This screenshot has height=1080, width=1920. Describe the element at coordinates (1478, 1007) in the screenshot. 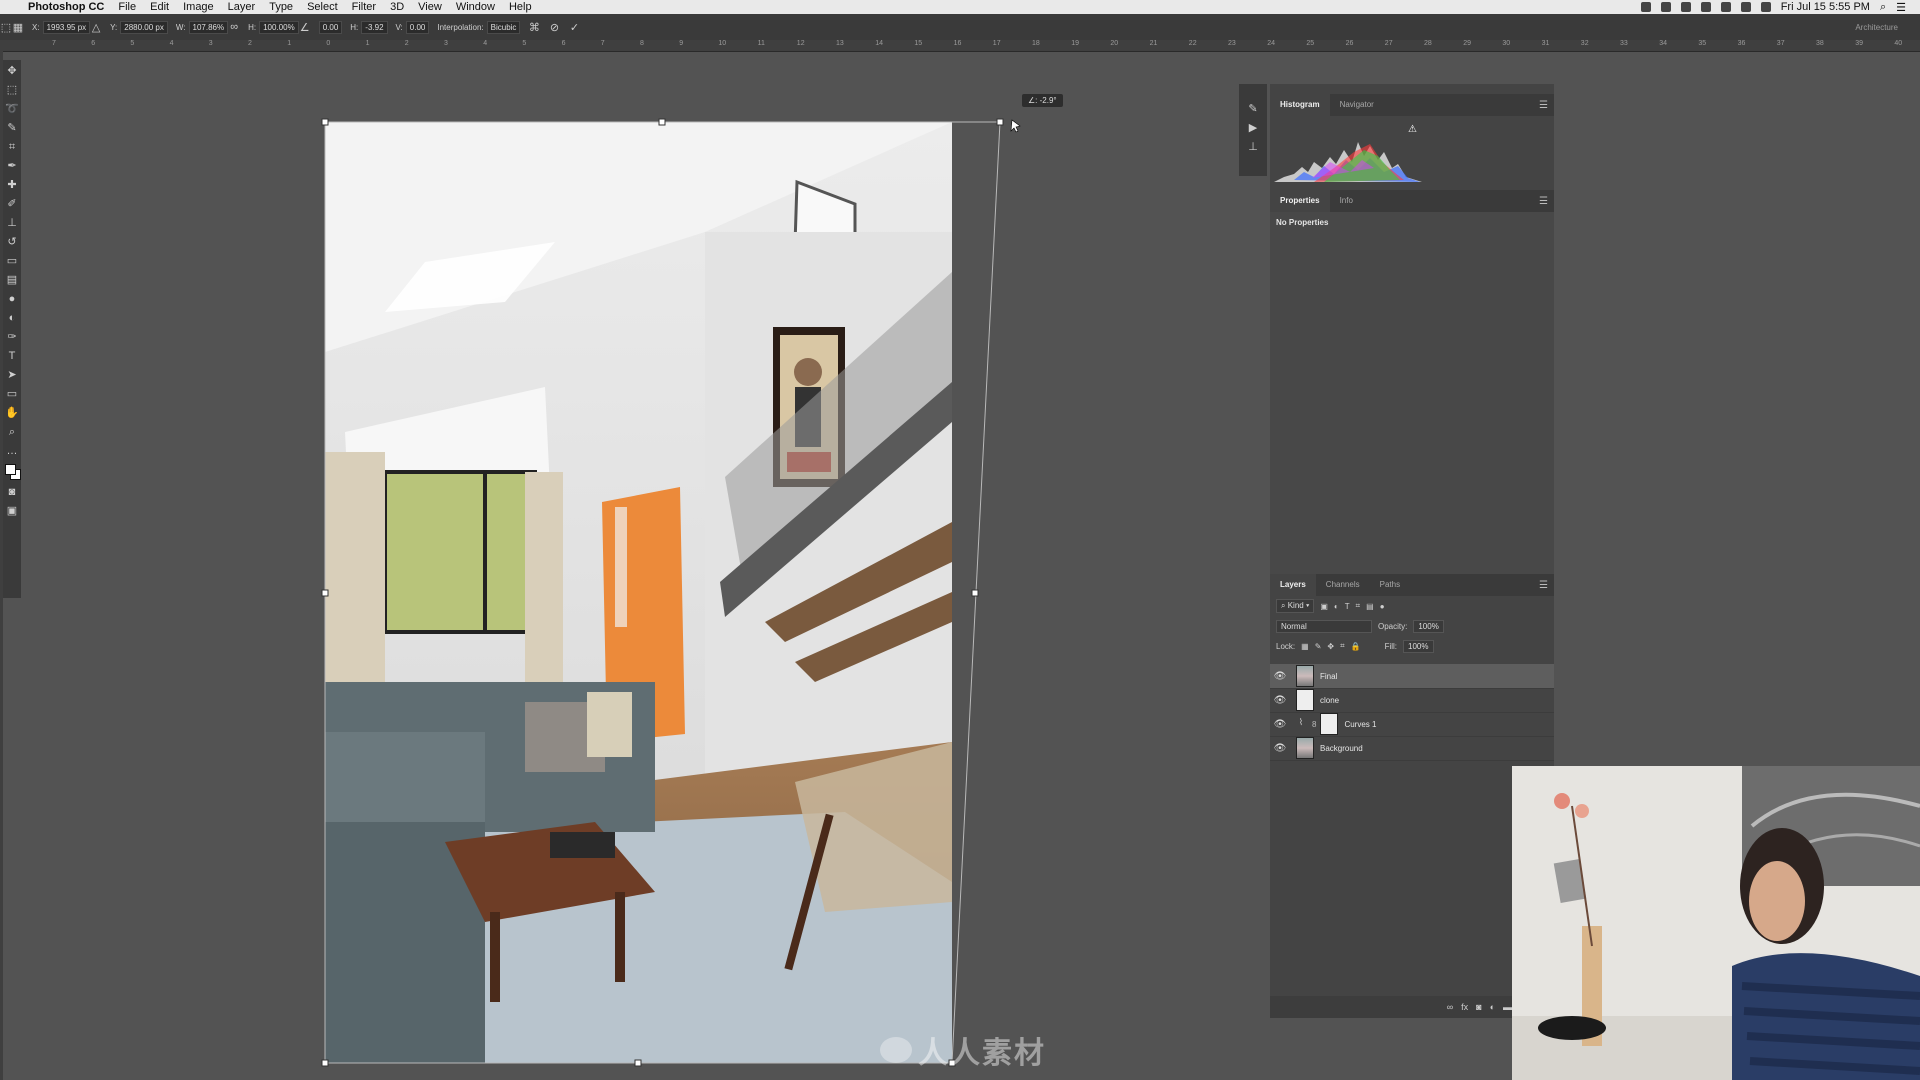

I see `add-mask-icon: ◙` at that location.